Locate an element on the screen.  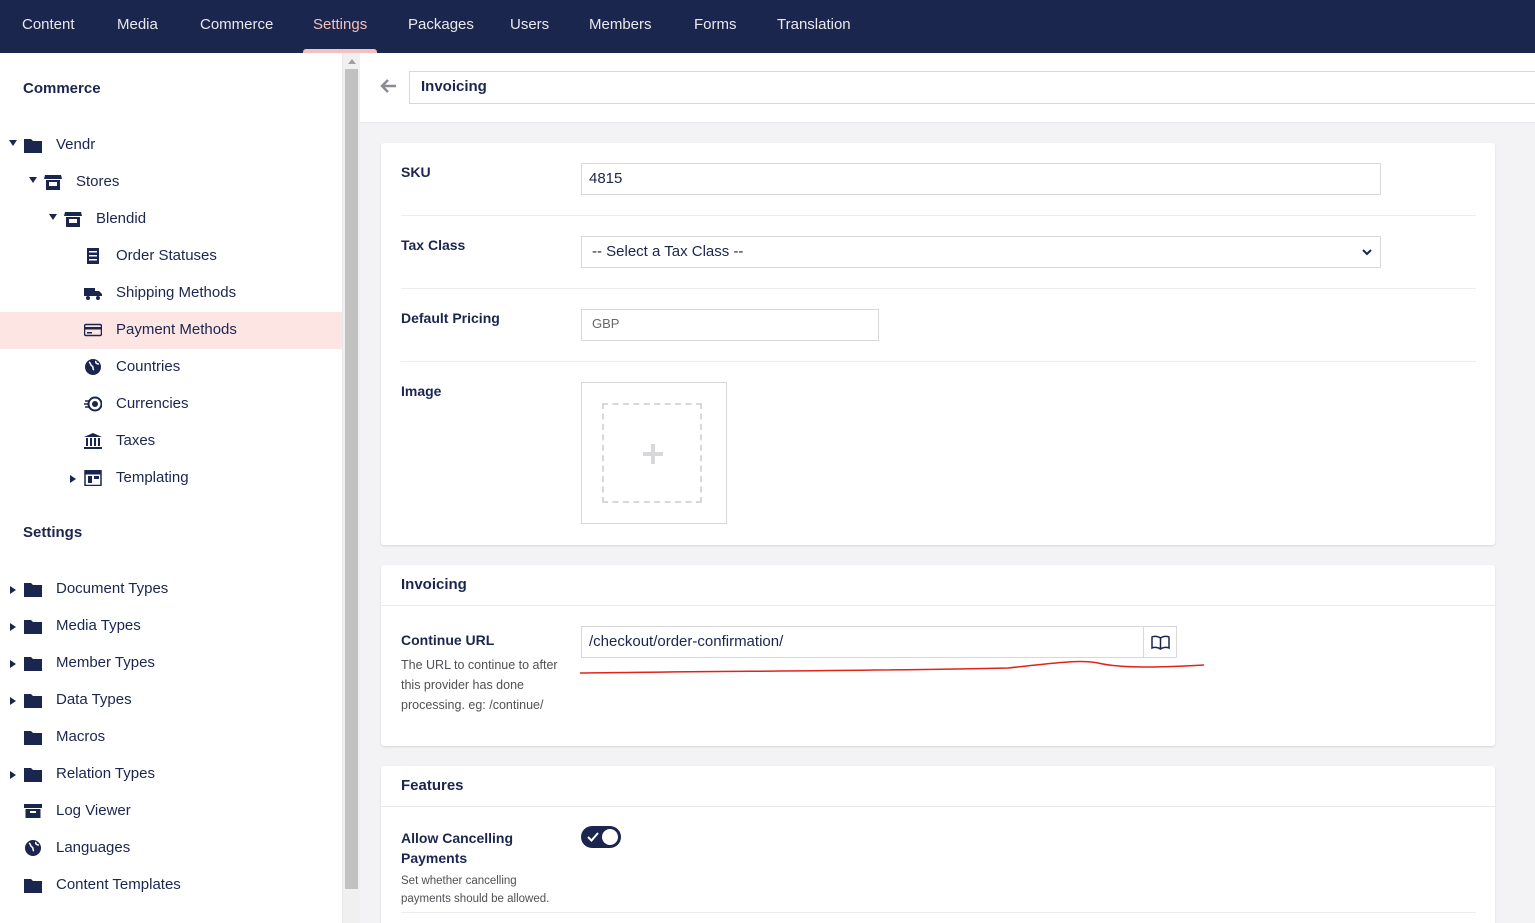
tree-item-payment-methods: Payment Methods is located at coordinates (171, 330).